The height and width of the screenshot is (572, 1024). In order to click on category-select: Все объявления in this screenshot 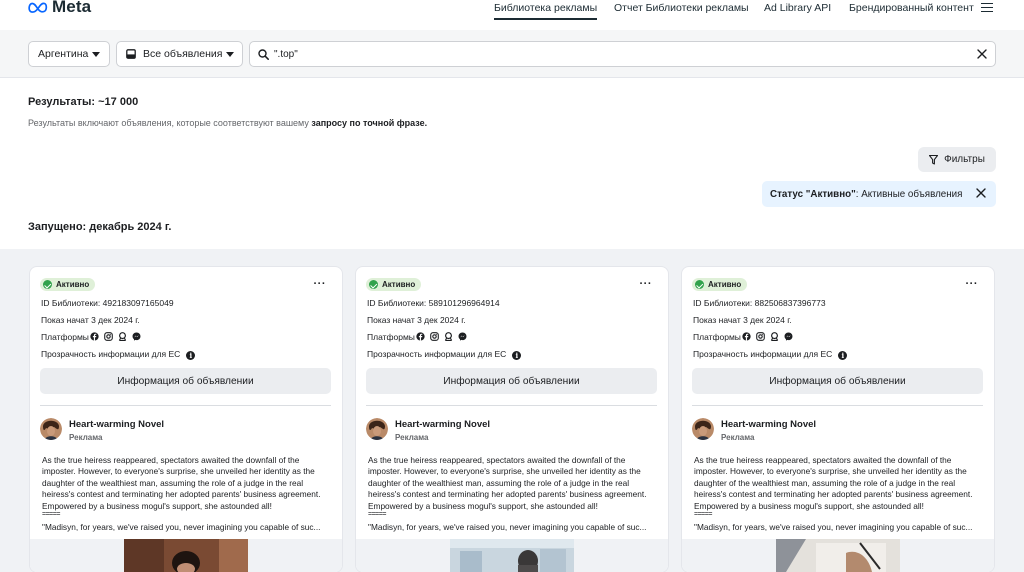, I will do `click(179, 54)`.